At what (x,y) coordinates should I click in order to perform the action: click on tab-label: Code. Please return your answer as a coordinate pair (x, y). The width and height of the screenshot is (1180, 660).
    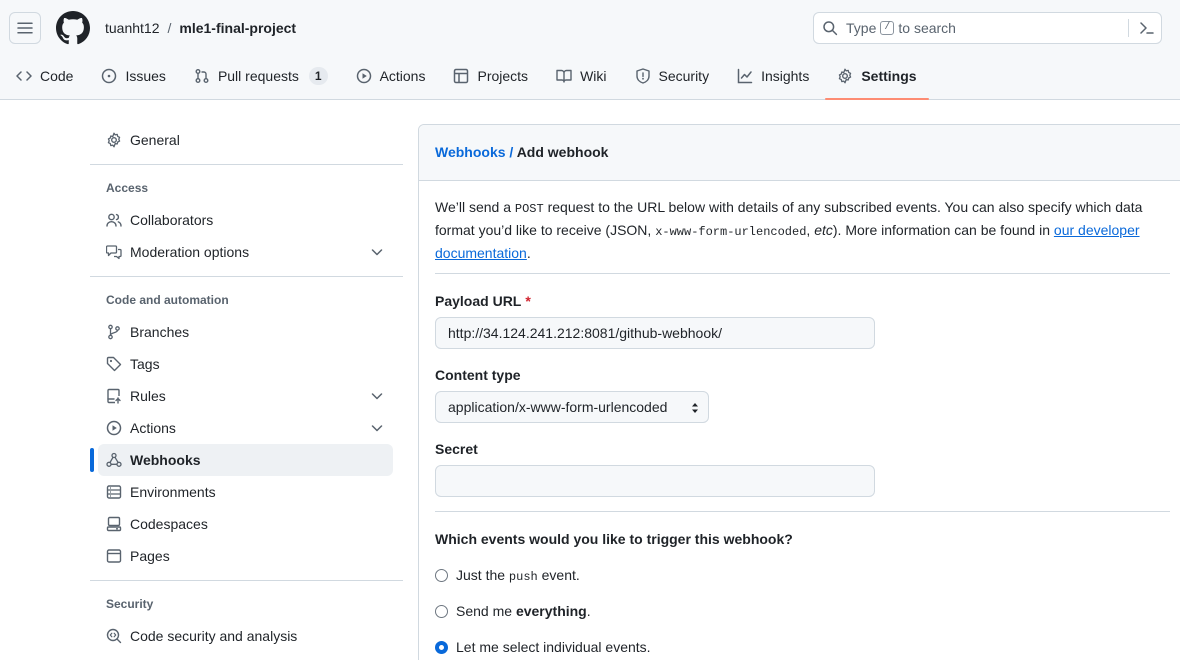
    Looking at the image, I should click on (57, 76).